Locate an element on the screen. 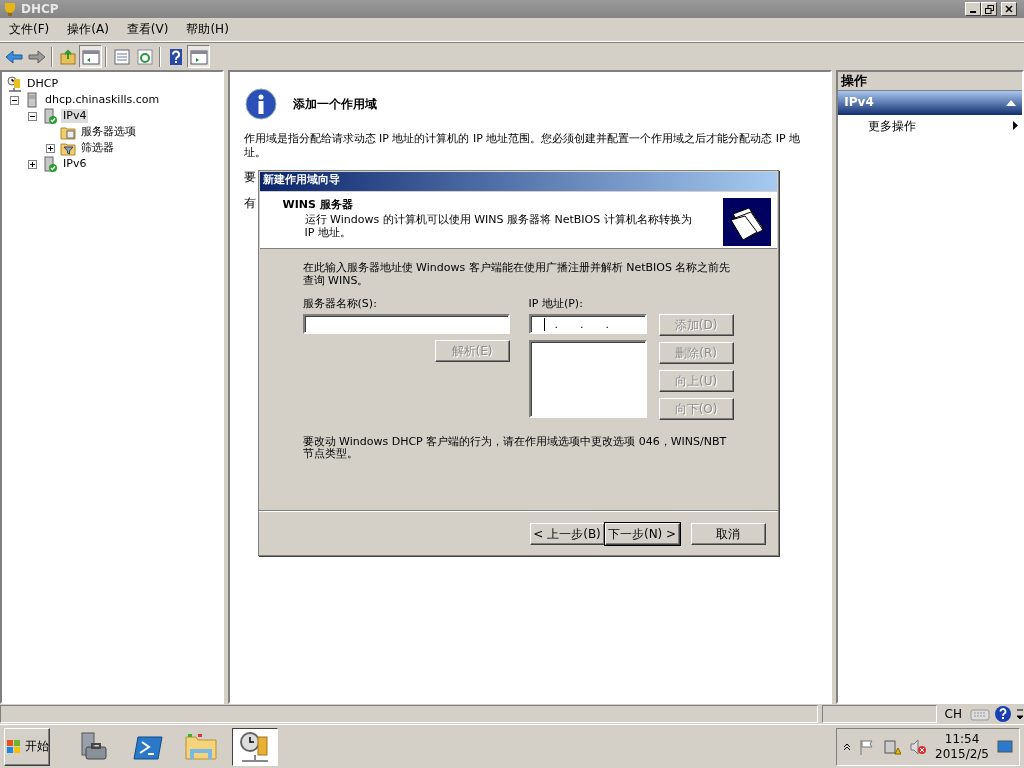 The width and height of the screenshot is (1024, 768). wizard-button: 取消 is located at coordinates (728, 534).